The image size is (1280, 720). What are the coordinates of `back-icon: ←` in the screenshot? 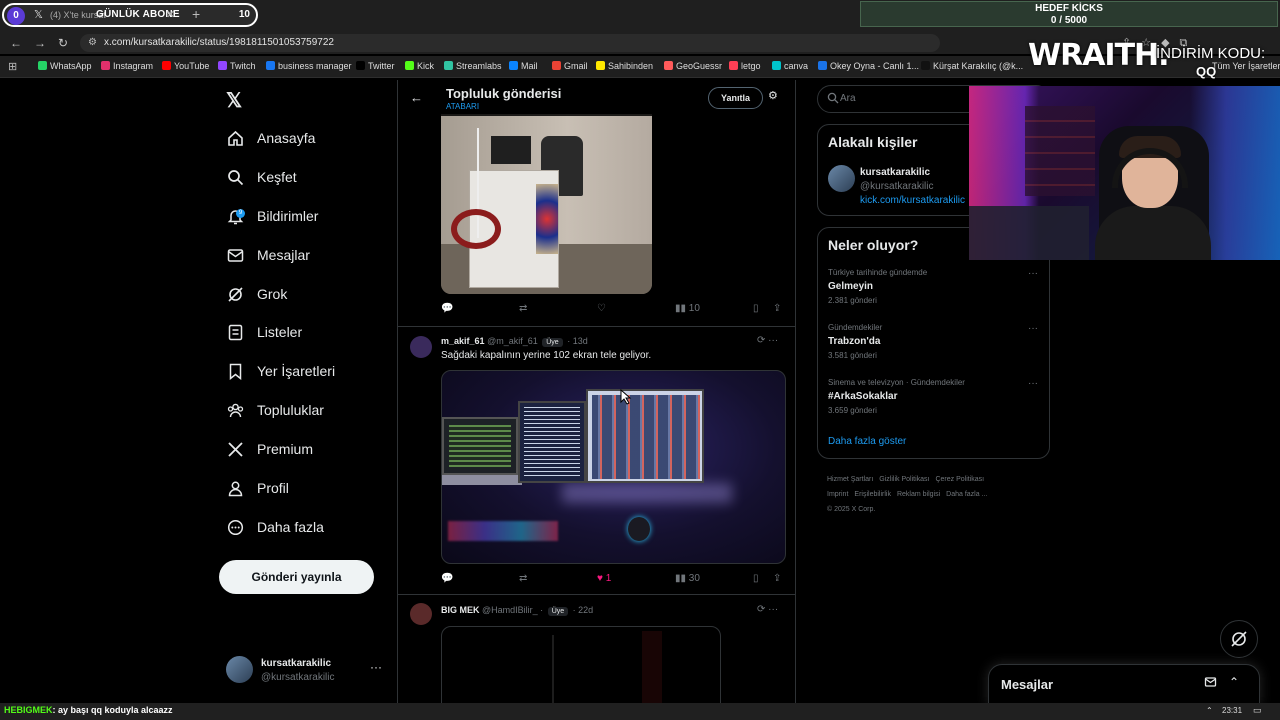 It's located at (16, 43).